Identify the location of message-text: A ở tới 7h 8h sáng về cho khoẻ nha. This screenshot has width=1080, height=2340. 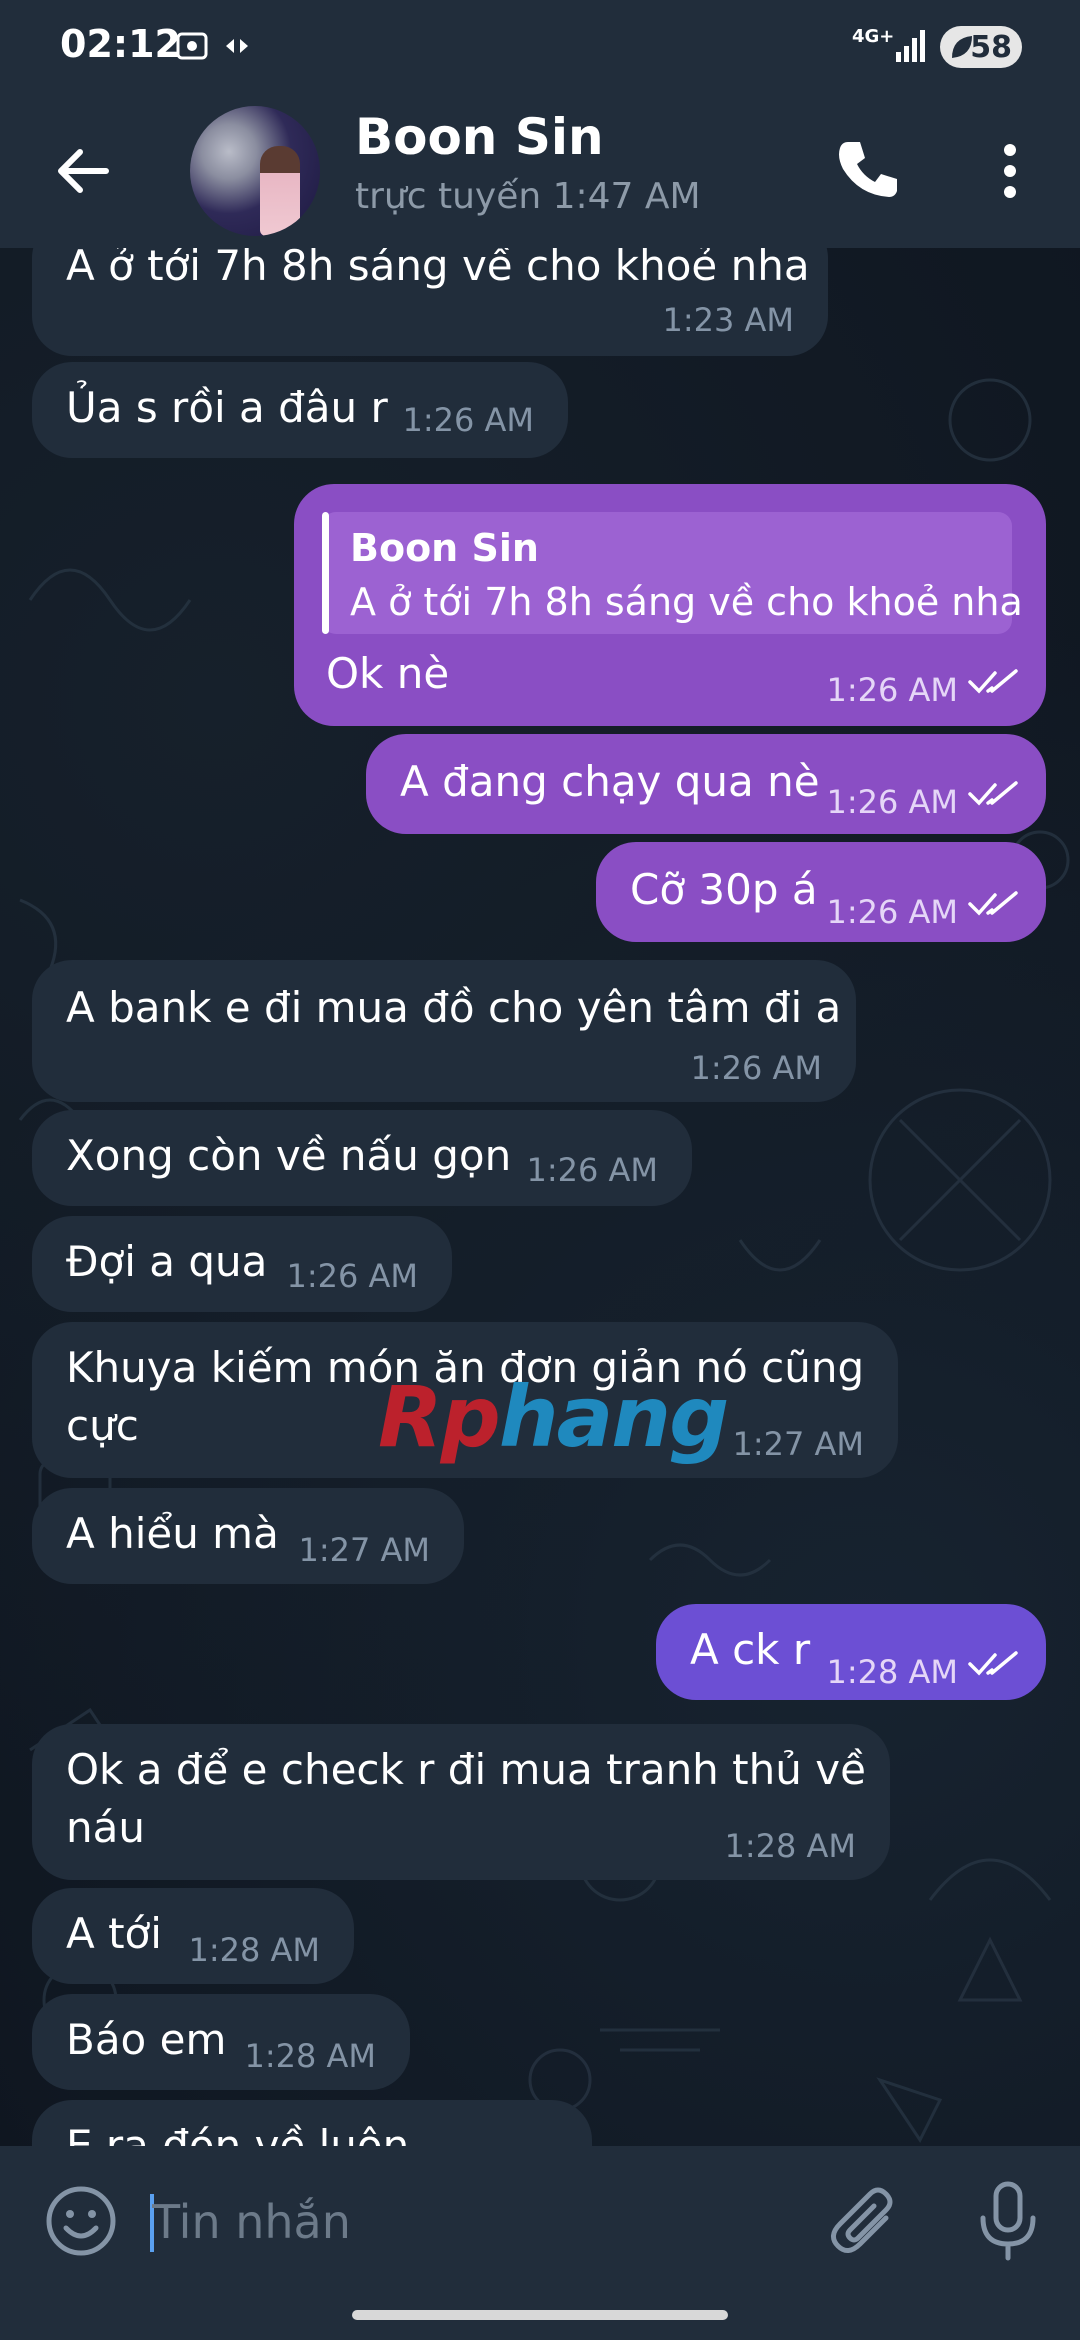
(438, 269).